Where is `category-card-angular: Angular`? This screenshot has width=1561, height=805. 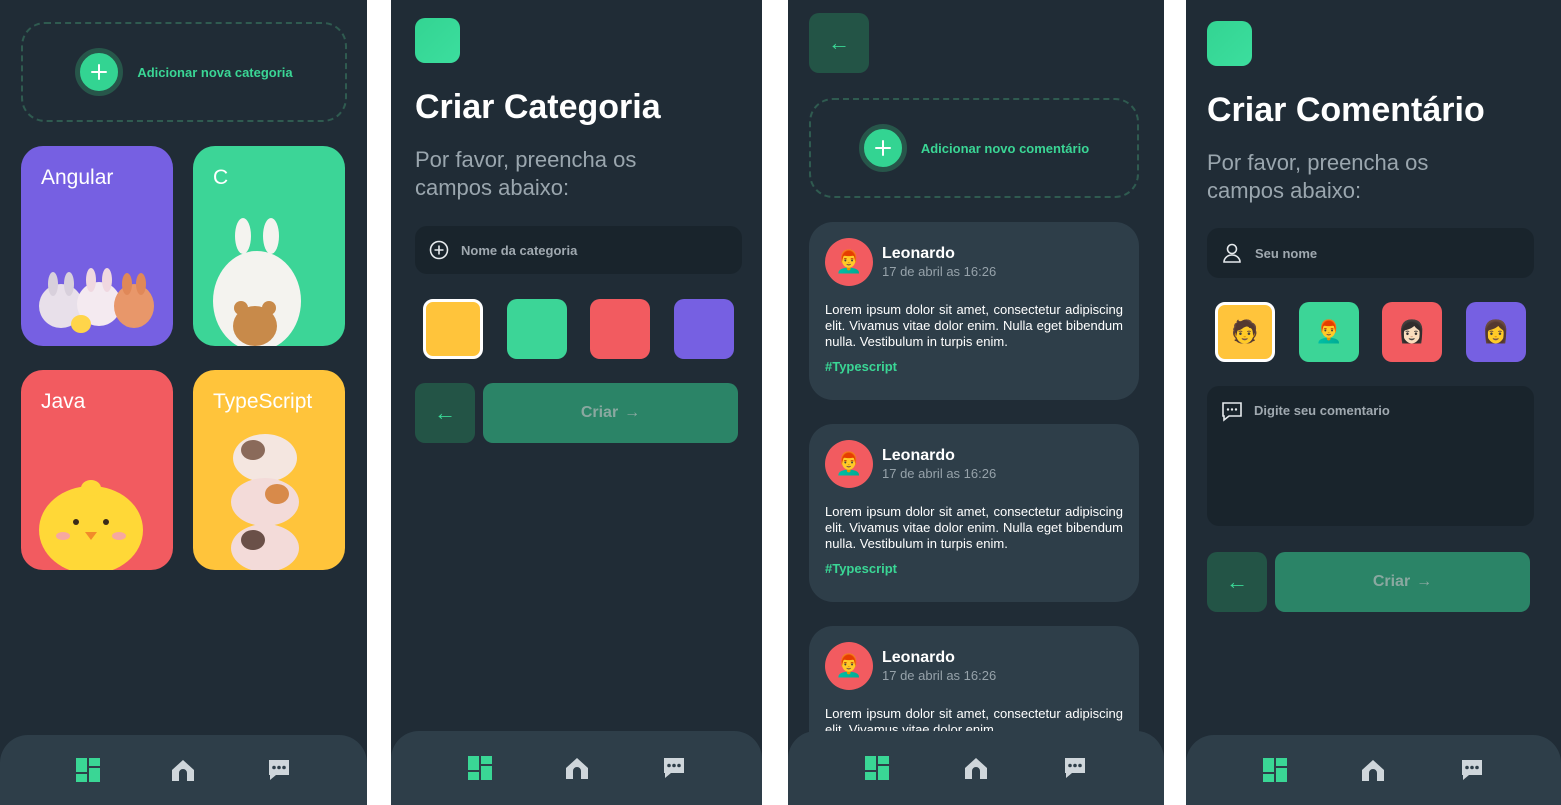 category-card-angular: Angular is located at coordinates (97, 246).